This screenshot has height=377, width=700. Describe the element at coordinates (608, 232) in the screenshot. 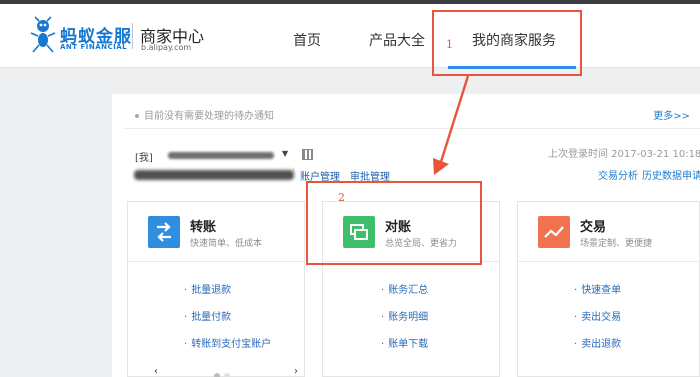

I see `card-header: 交易 场景定制、更便捷` at that location.